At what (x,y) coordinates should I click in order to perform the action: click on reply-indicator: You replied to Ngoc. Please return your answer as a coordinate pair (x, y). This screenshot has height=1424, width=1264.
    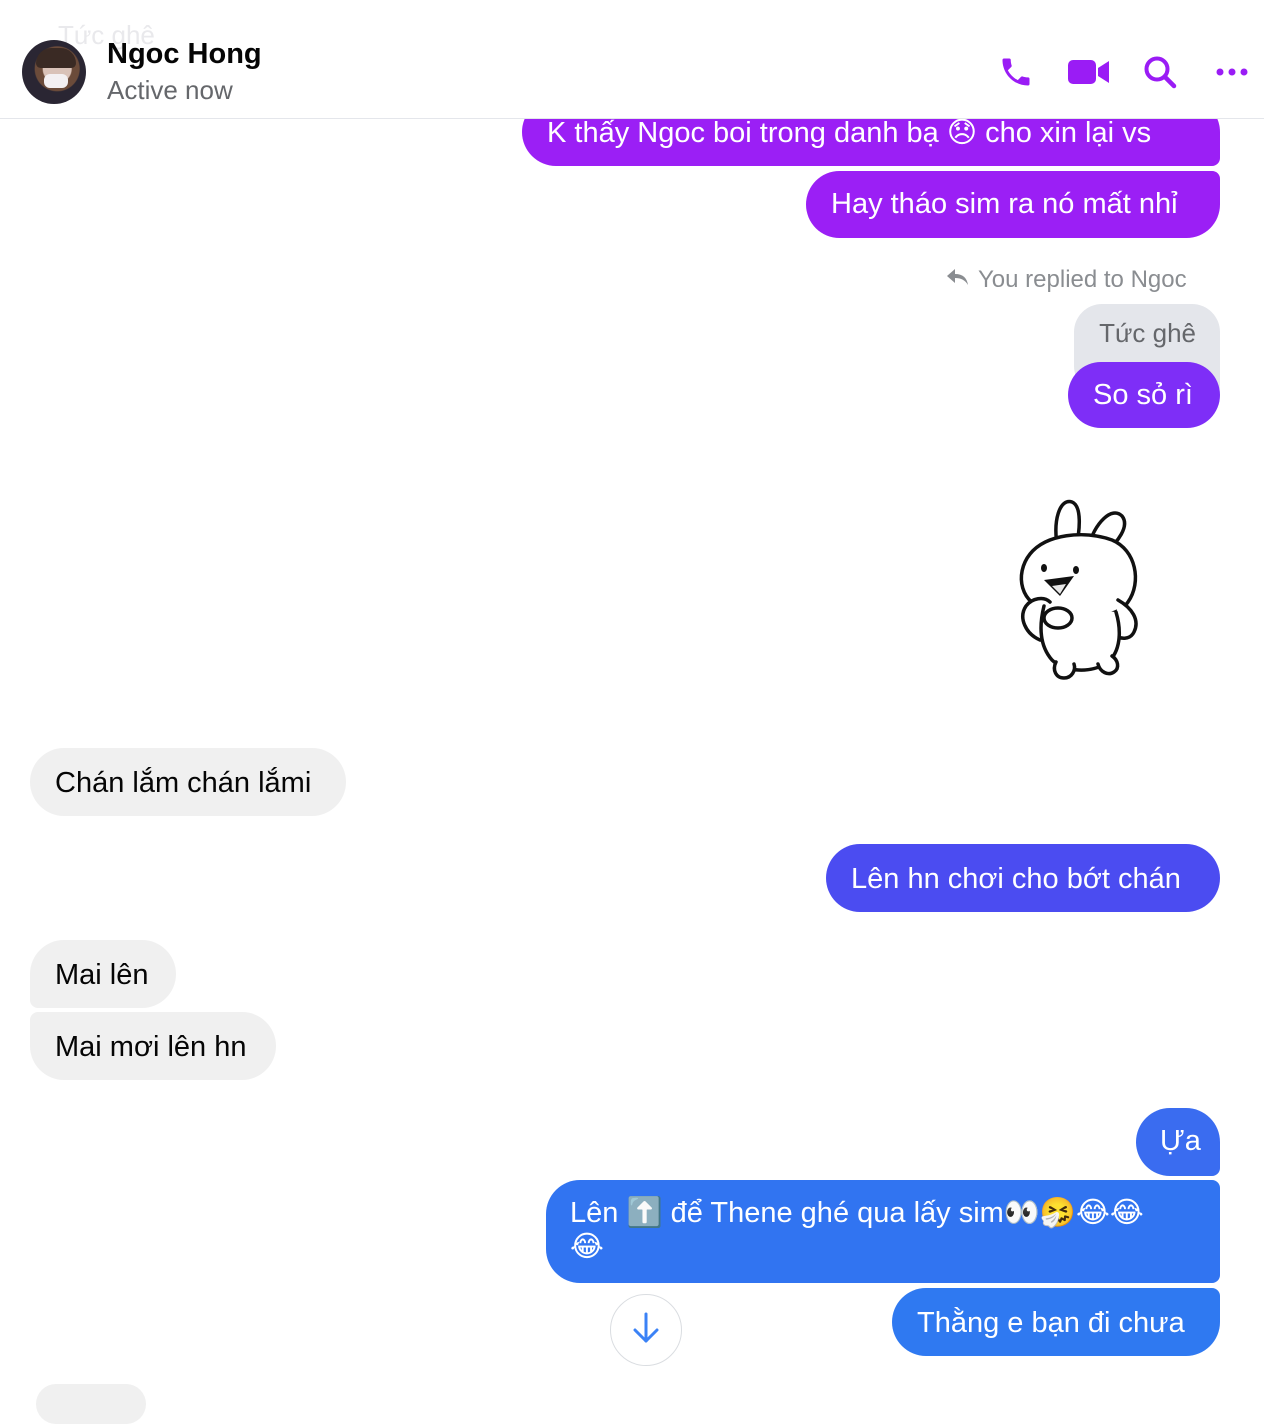
    Looking at the image, I should click on (1066, 280).